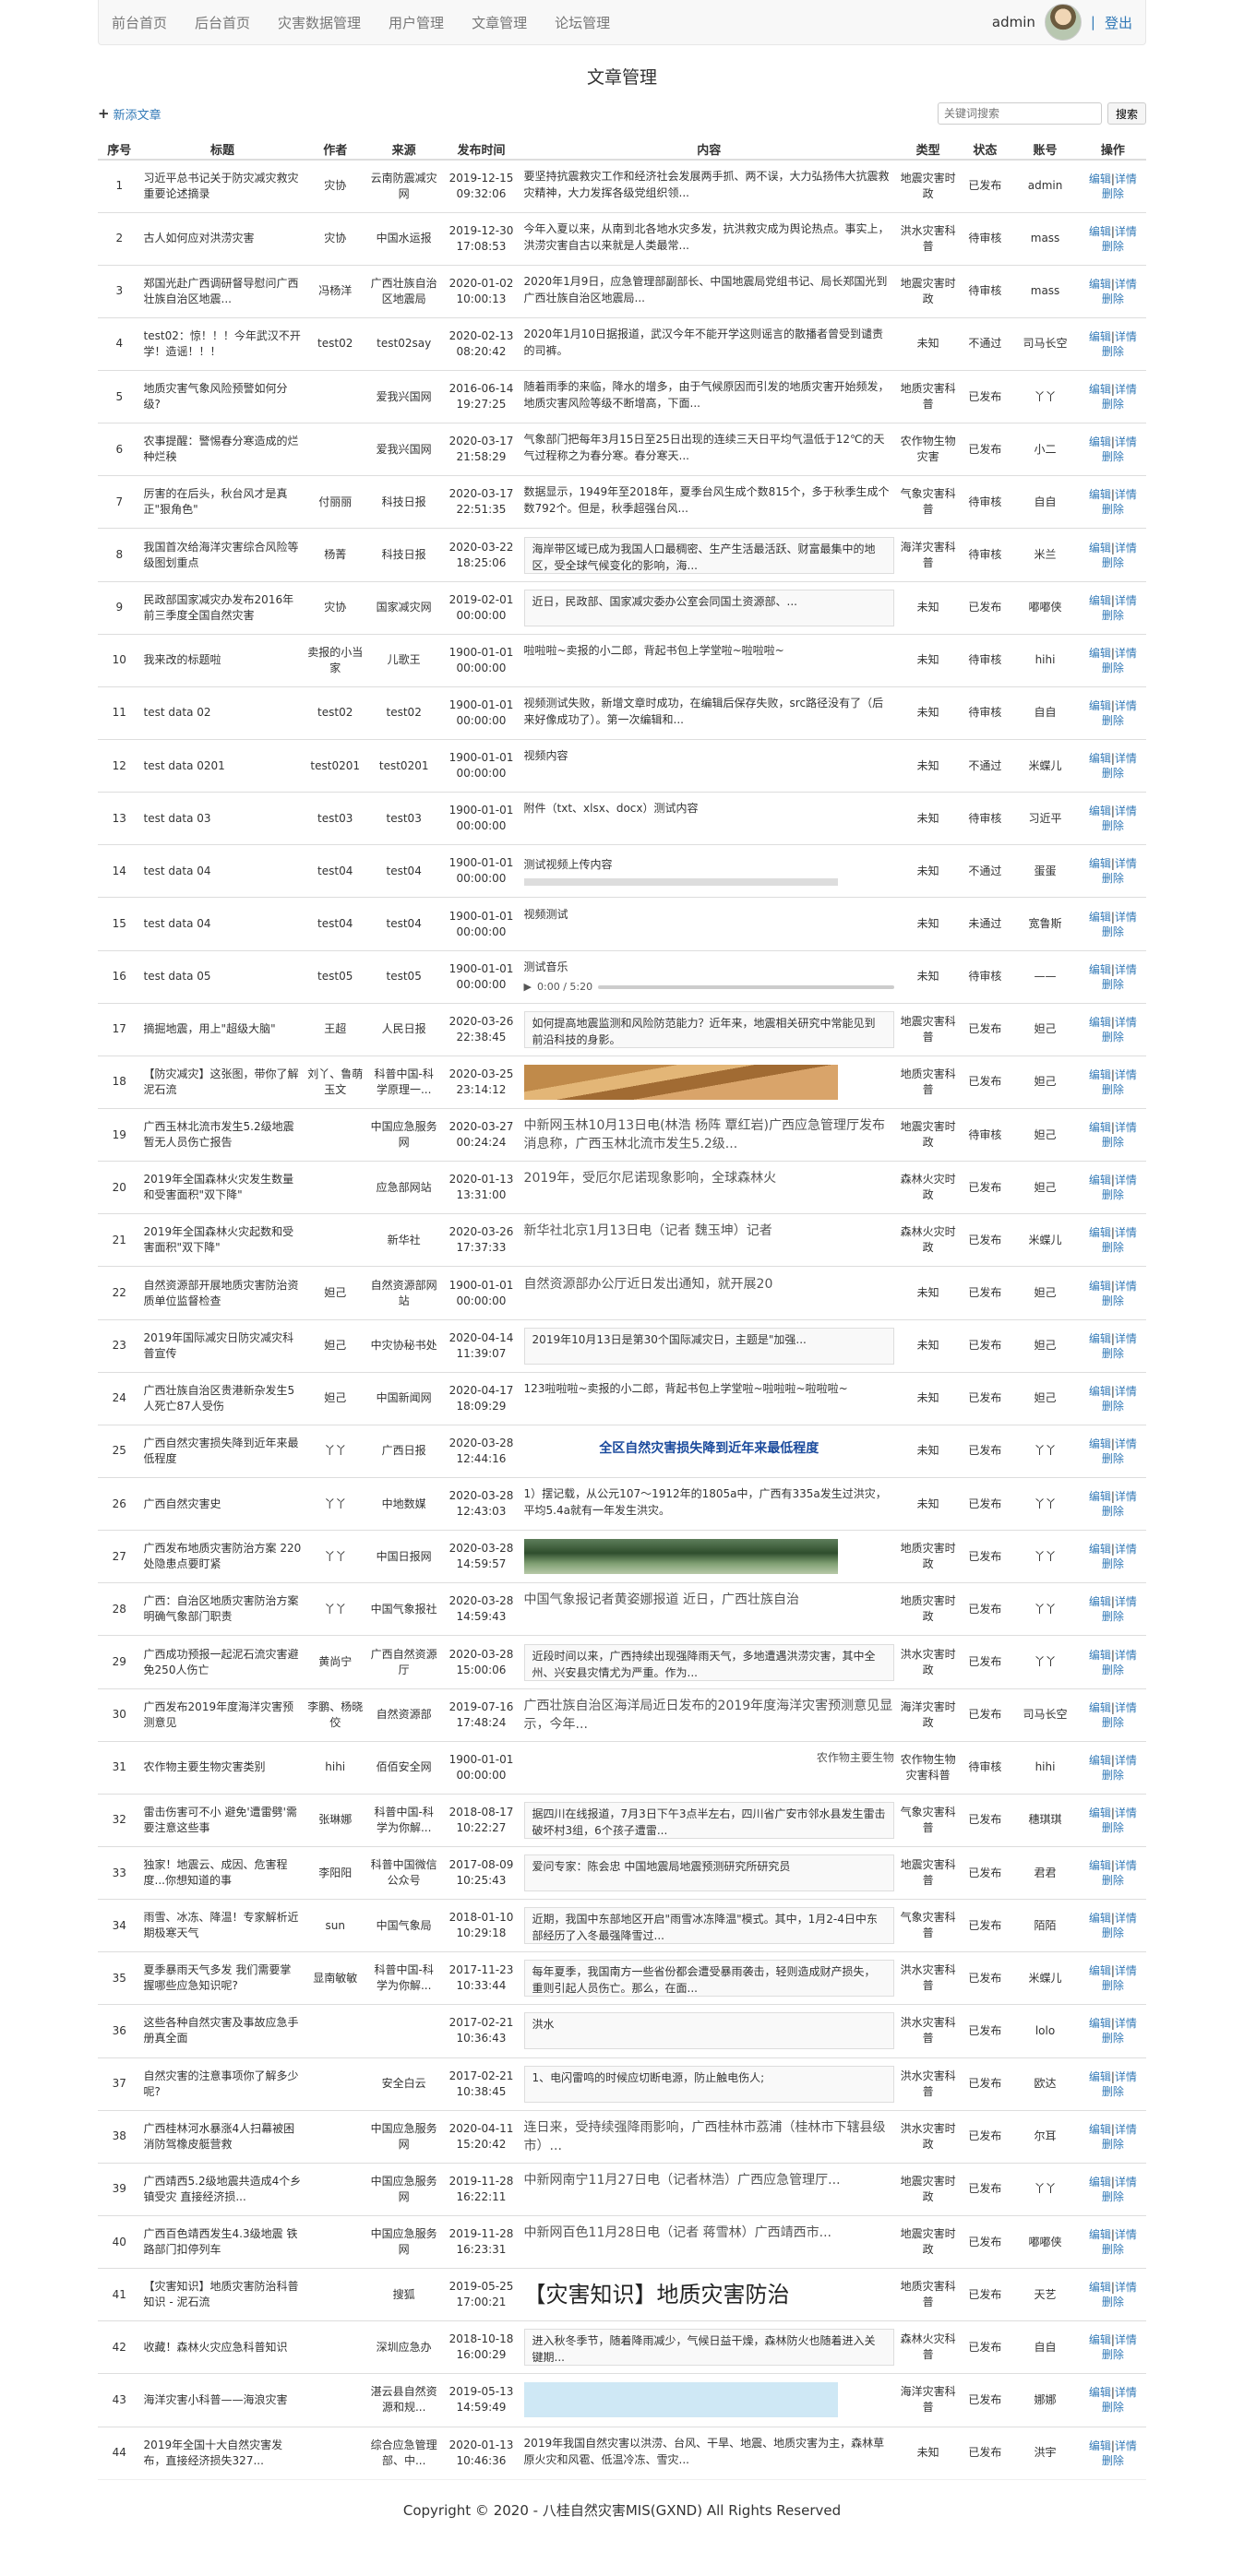  What do you see at coordinates (499, 23) in the screenshot?
I see `nav-link: 文章管理` at bounding box center [499, 23].